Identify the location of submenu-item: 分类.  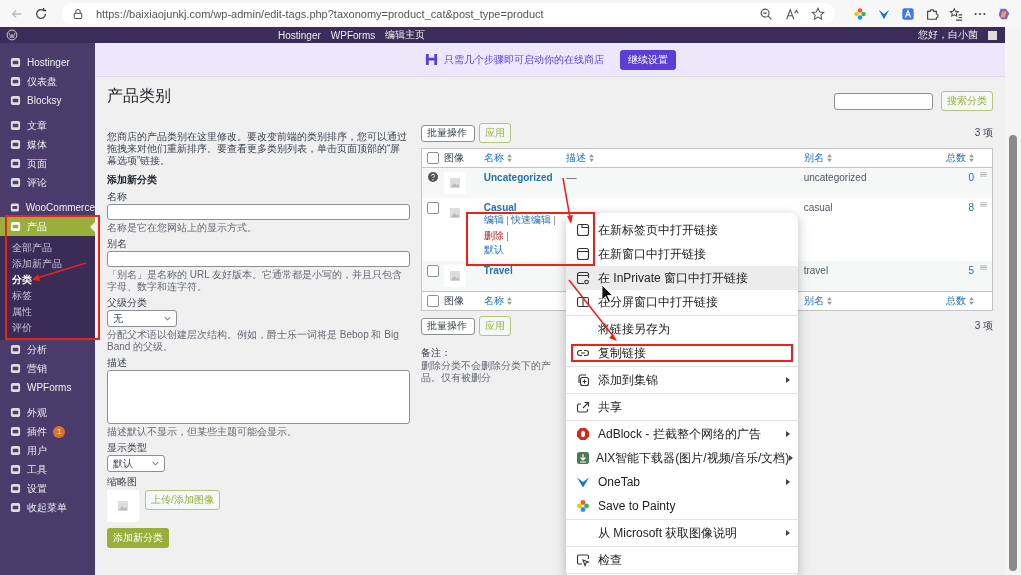
(47, 280).